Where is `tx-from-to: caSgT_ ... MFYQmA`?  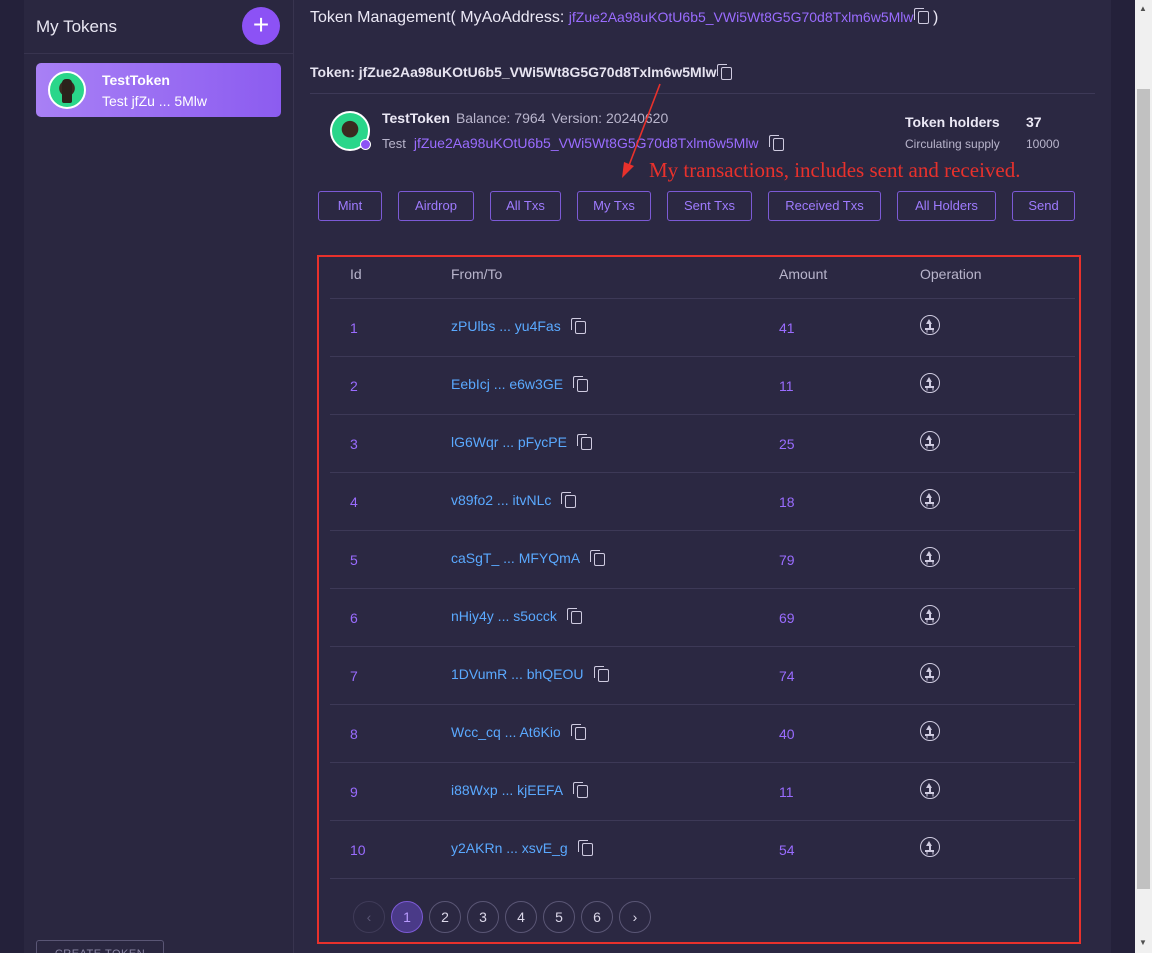 tx-from-to: caSgT_ ... MFYQmA is located at coordinates (528, 557).